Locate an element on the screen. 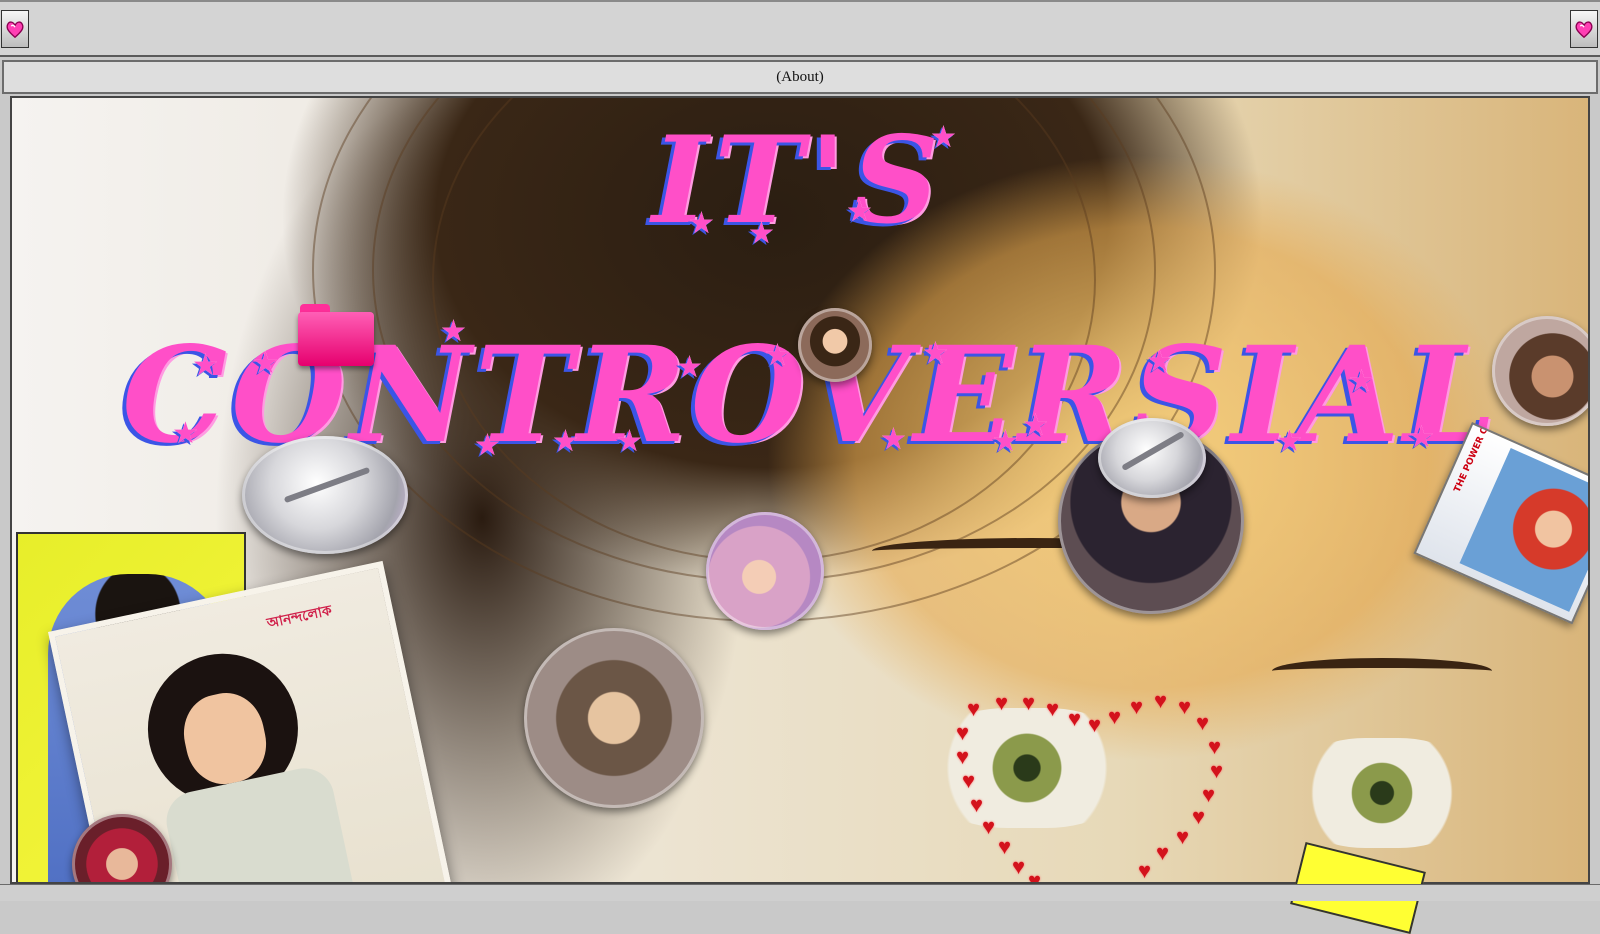 The height and width of the screenshot is (934, 1600). eyebrow-right is located at coordinates (1382, 671).